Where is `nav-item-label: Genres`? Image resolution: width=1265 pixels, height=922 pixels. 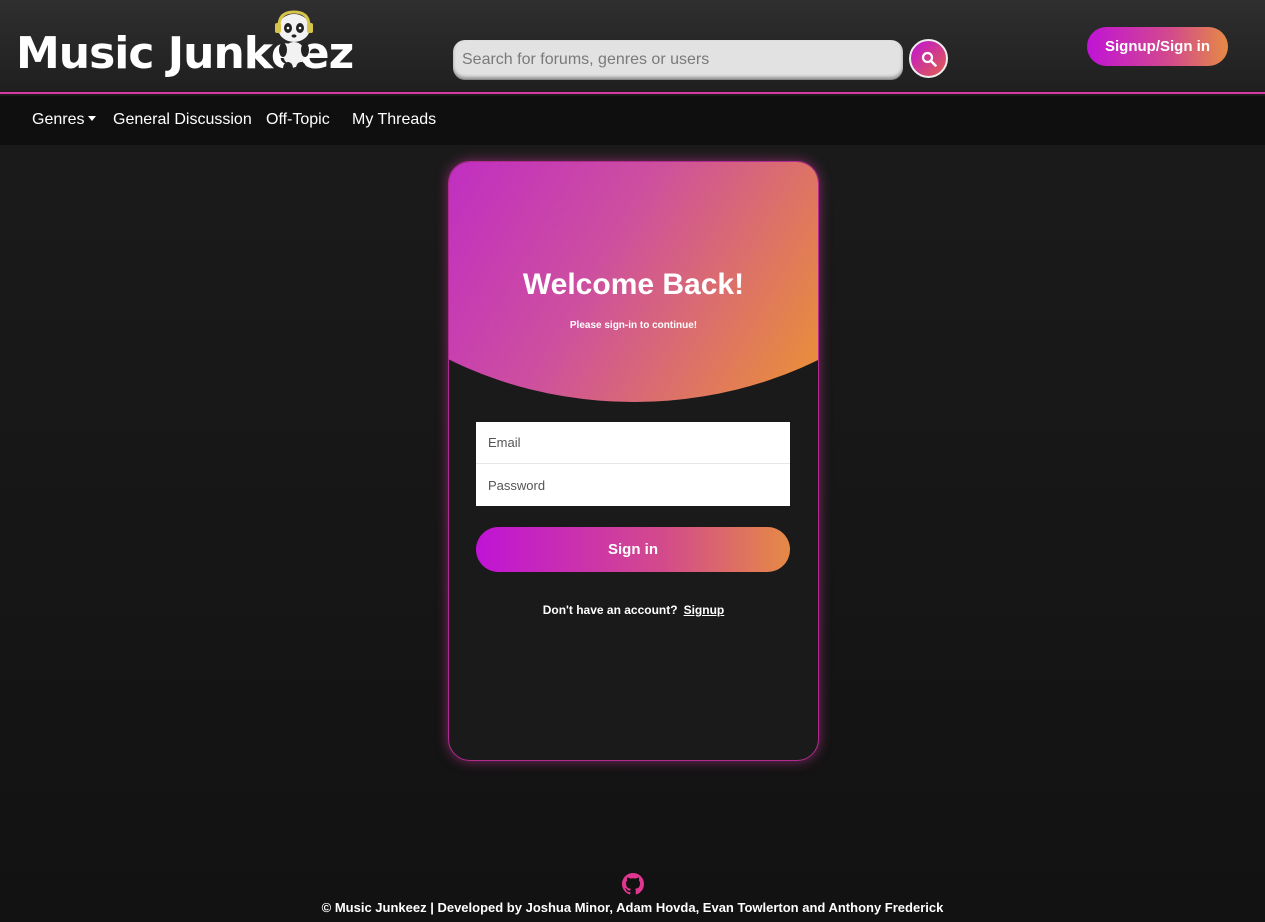
nav-item-label: Genres is located at coordinates (58, 119).